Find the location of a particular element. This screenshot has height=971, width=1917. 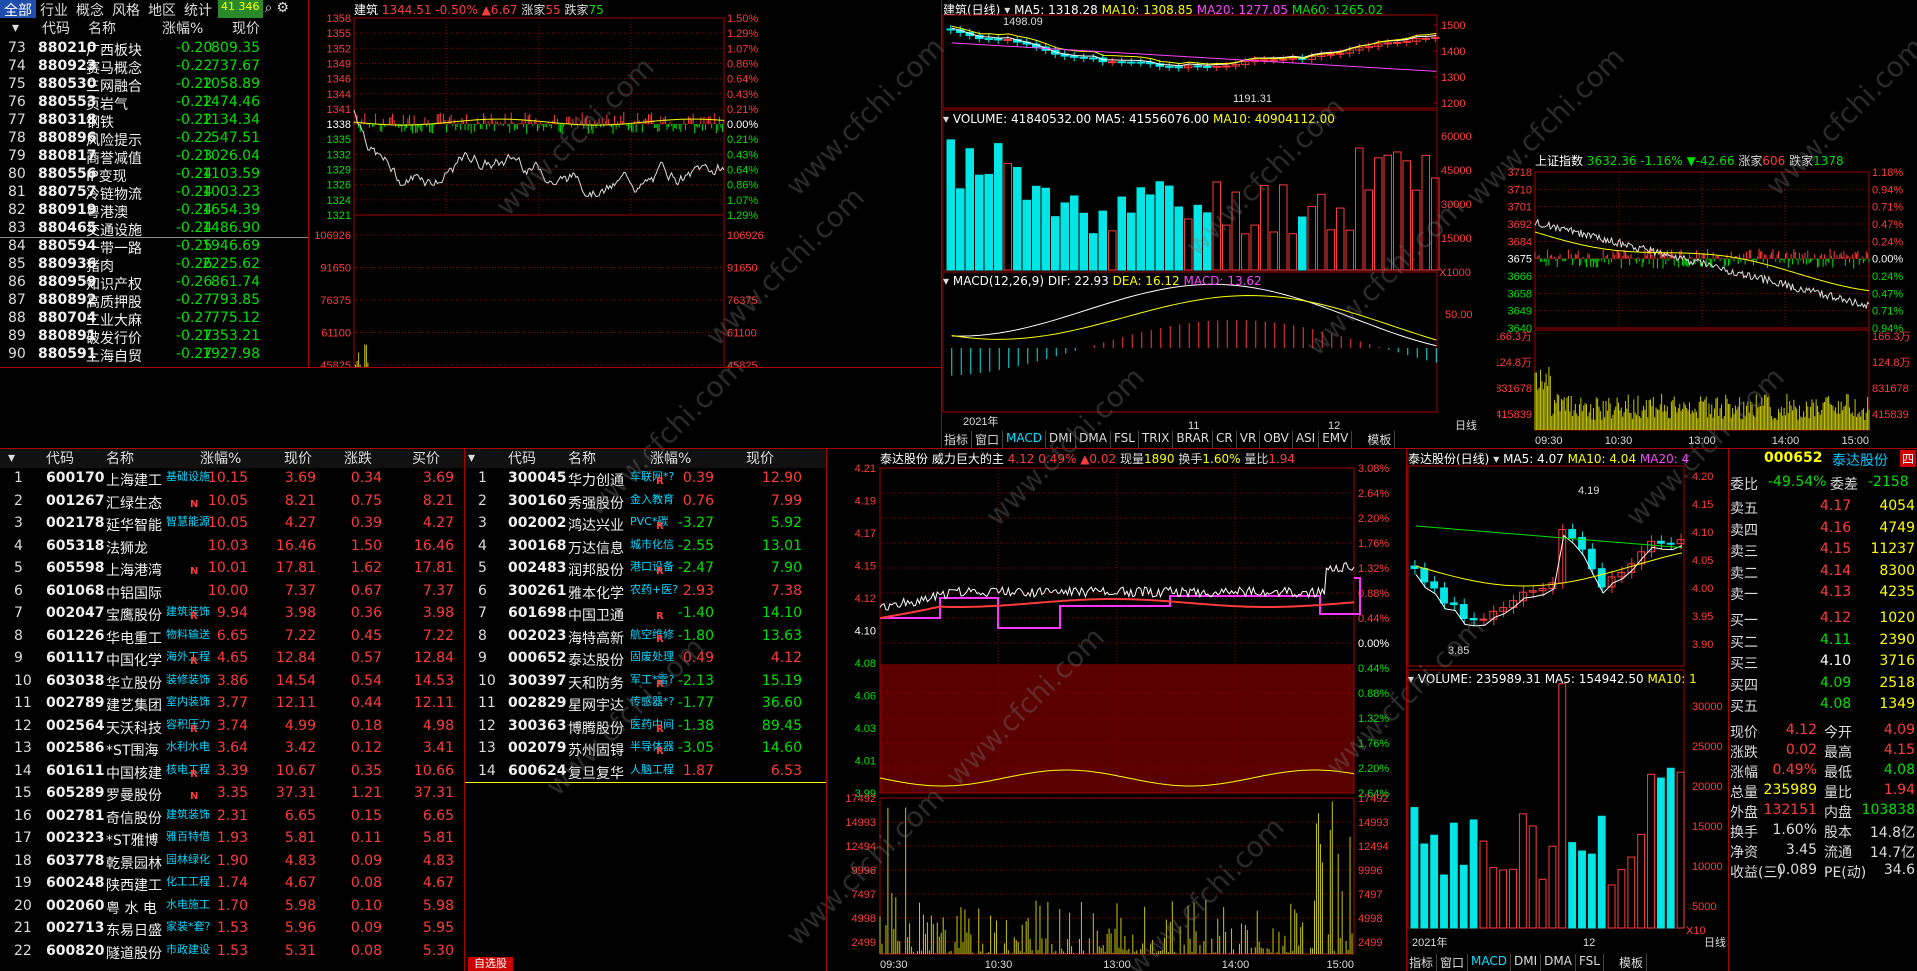

table-row: 1 600170 上海建工 基础设施 10.15 3.69 0.34 3.69 is located at coordinates (232, 479).